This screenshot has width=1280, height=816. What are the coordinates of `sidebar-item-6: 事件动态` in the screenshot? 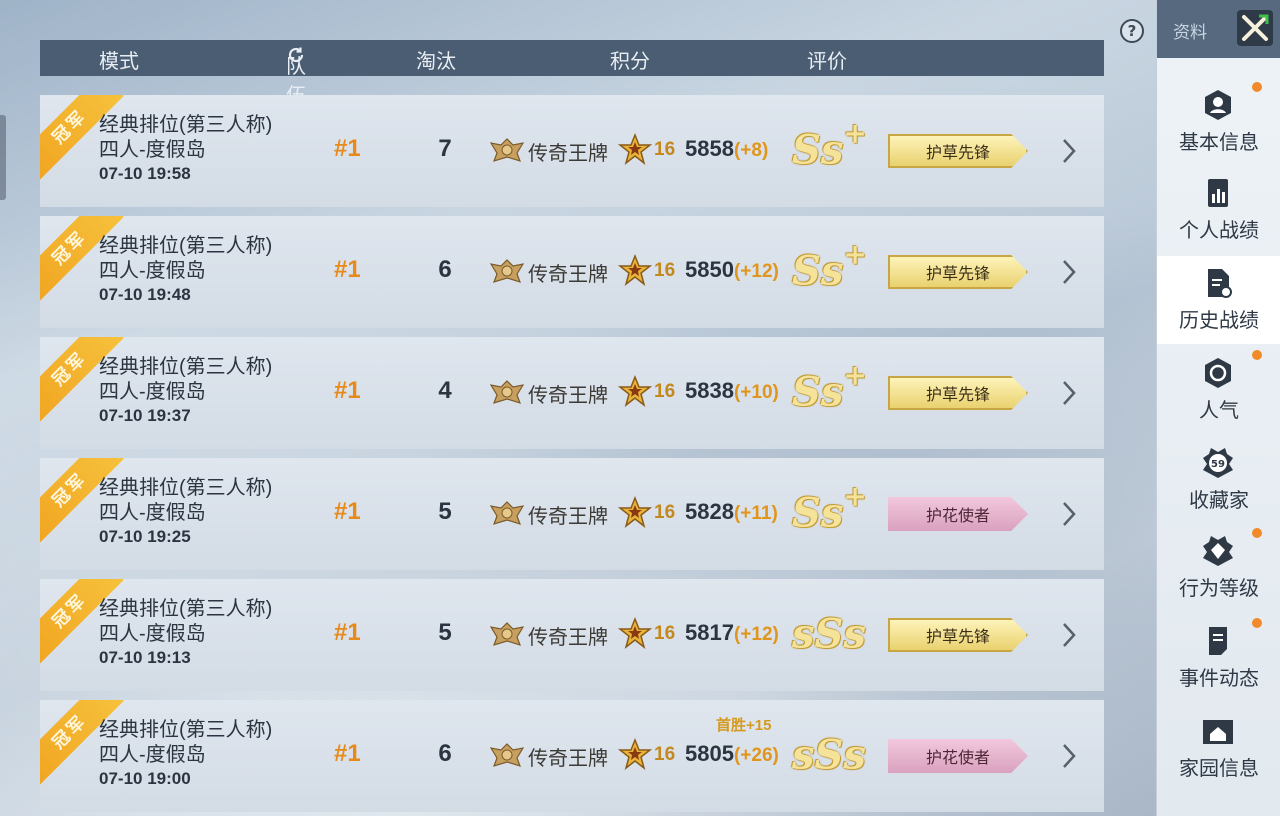 It's located at (1218, 658).